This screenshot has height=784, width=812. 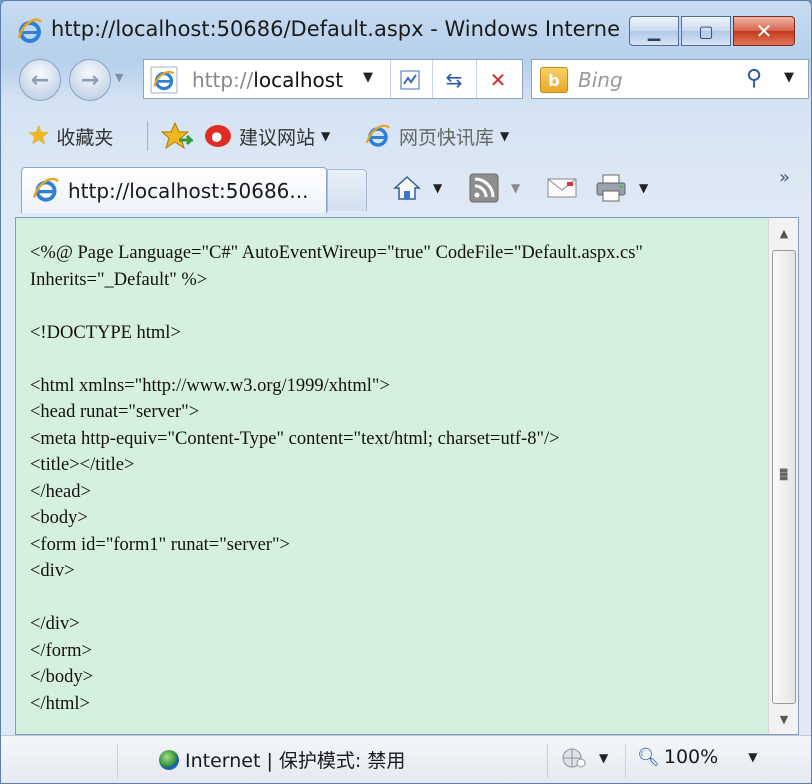 I want to click on search-input: Bing, so click(x=600, y=80).